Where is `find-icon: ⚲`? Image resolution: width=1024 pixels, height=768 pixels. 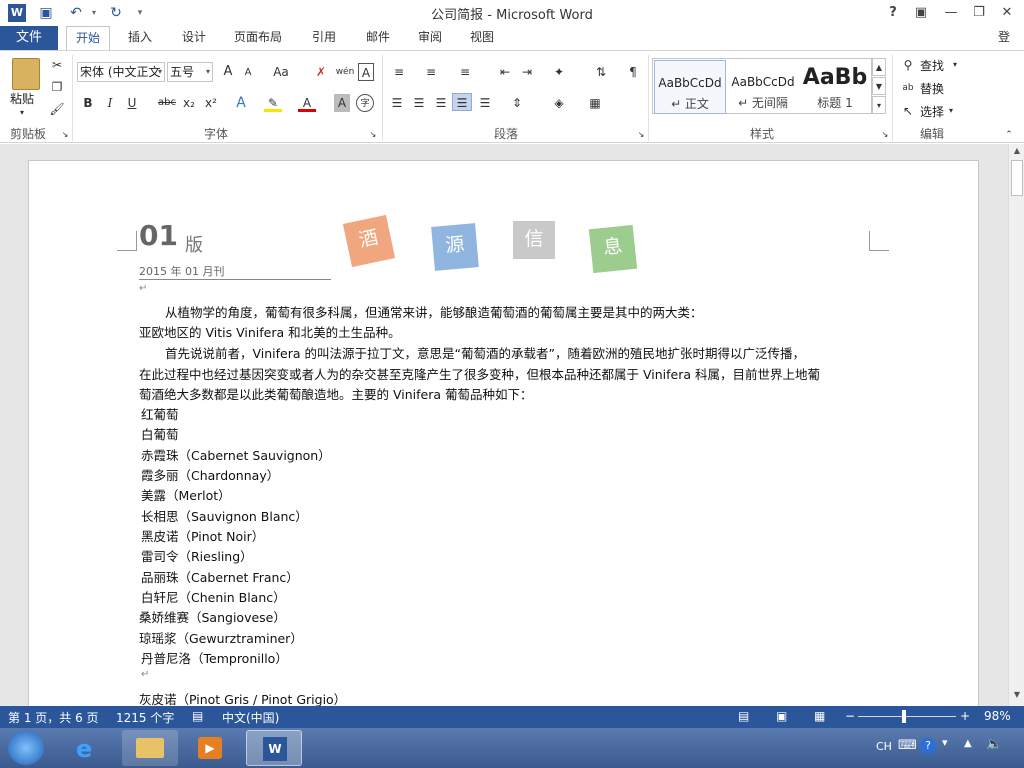 find-icon: ⚲ is located at coordinates (908, 65).